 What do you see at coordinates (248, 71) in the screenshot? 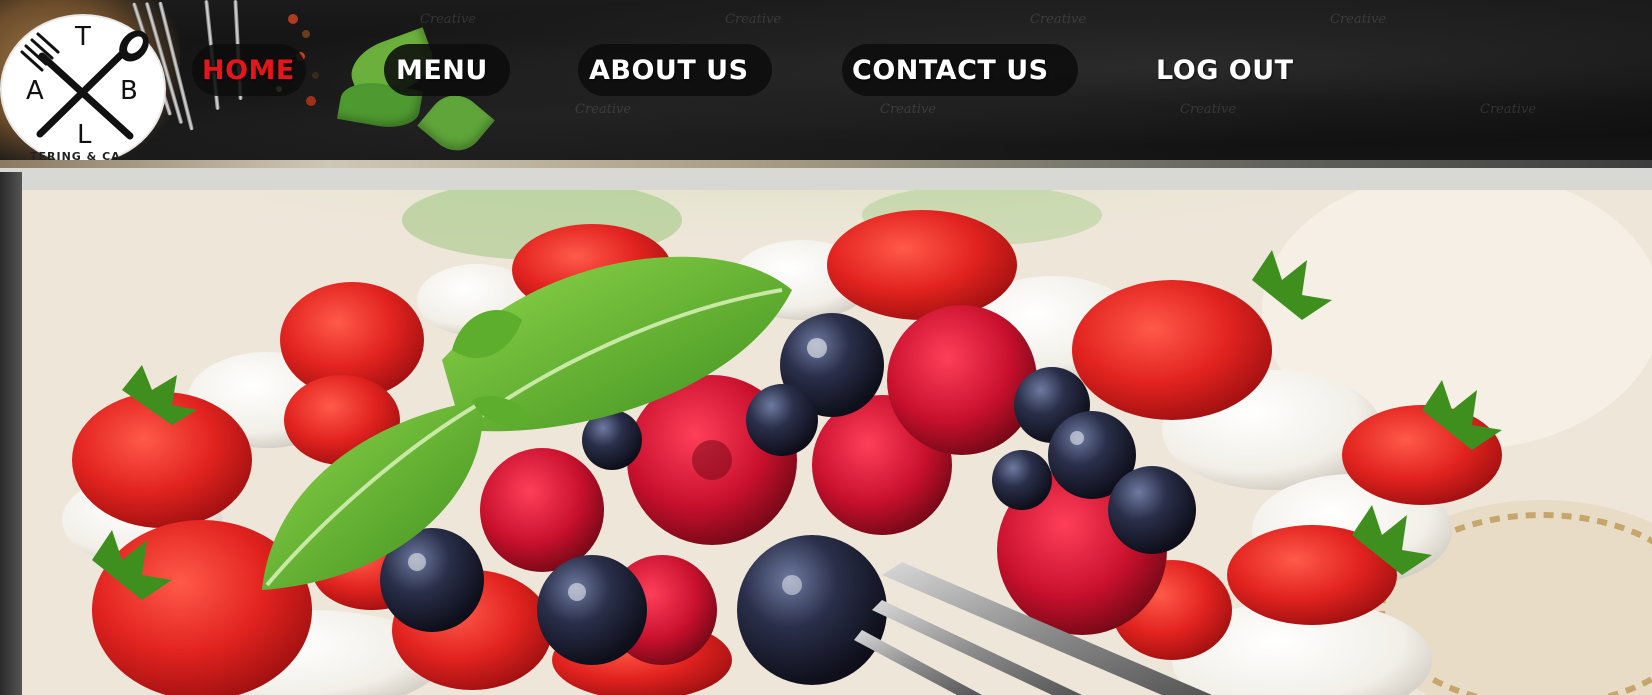
I see `nav-link-home: HOME` at bounding box center [248, 71].